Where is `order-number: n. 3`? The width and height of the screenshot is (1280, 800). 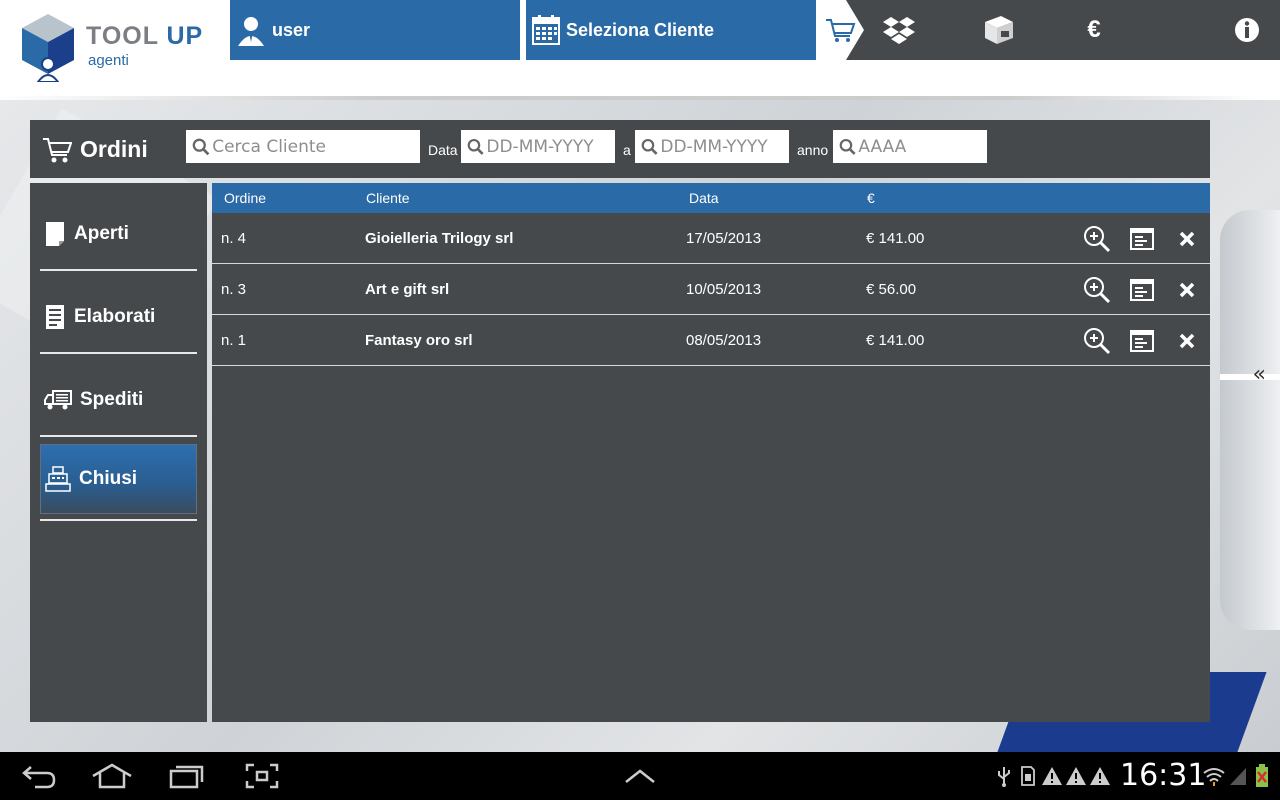
order-number: n. 3 is located at coordinates (234, 289).